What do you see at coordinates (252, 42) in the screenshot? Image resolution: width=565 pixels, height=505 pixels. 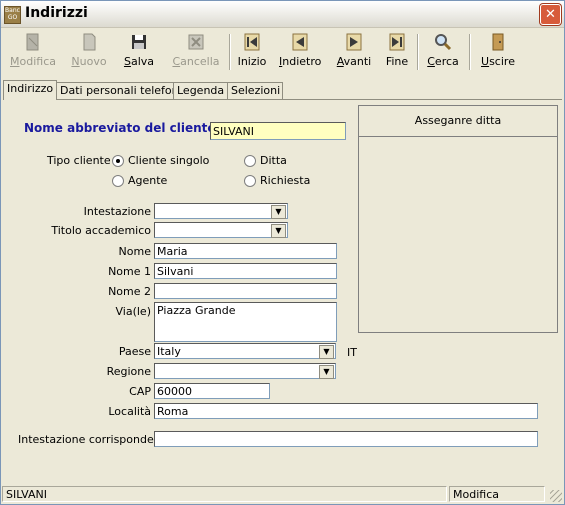 I see `first-record-icon` at bounding box center [252, 42].